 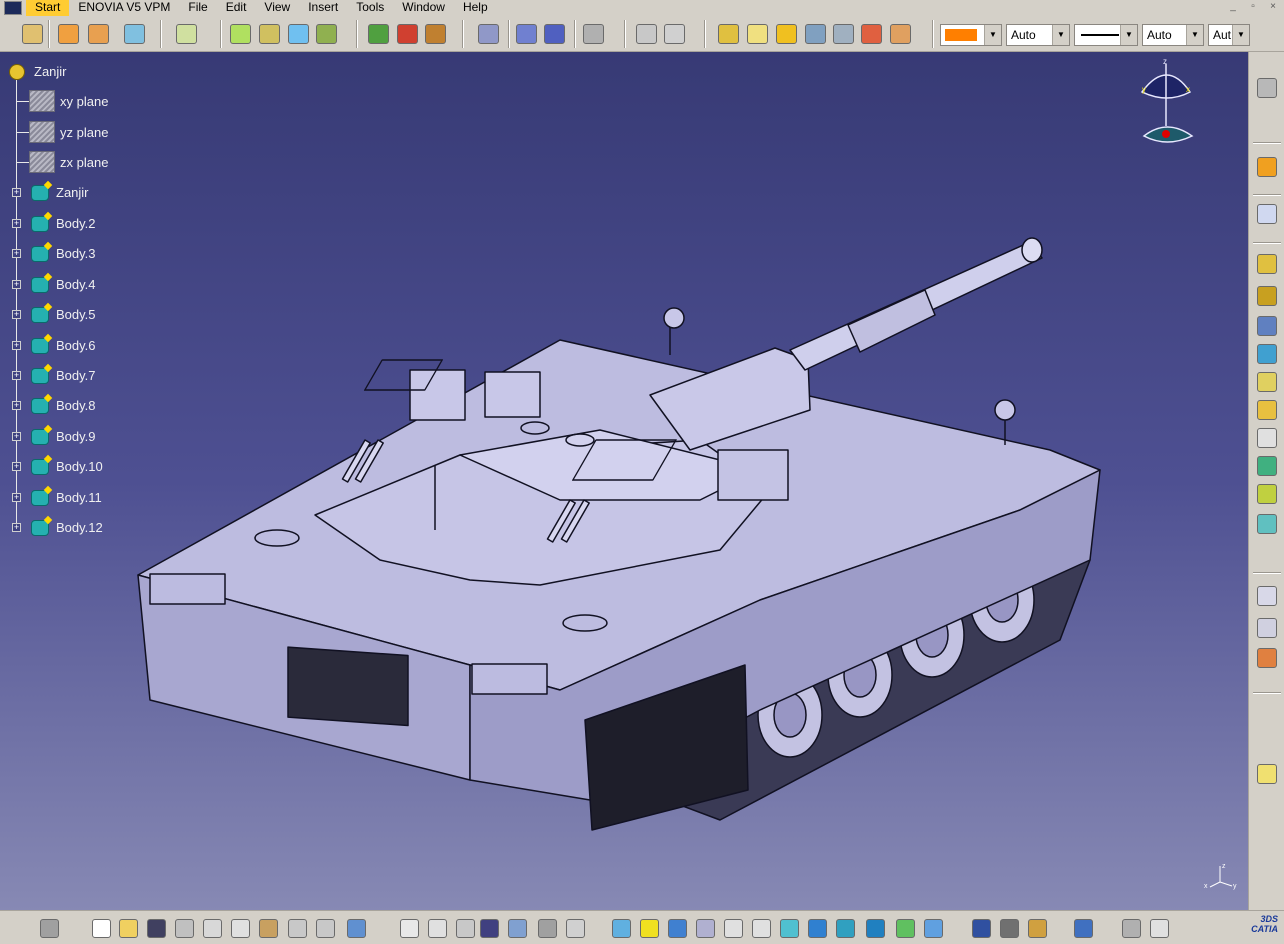 What do you see at coordinates (843, 34) in the screenshot?
I see `hidden-edges-icon` at bounding box center [843, 34].